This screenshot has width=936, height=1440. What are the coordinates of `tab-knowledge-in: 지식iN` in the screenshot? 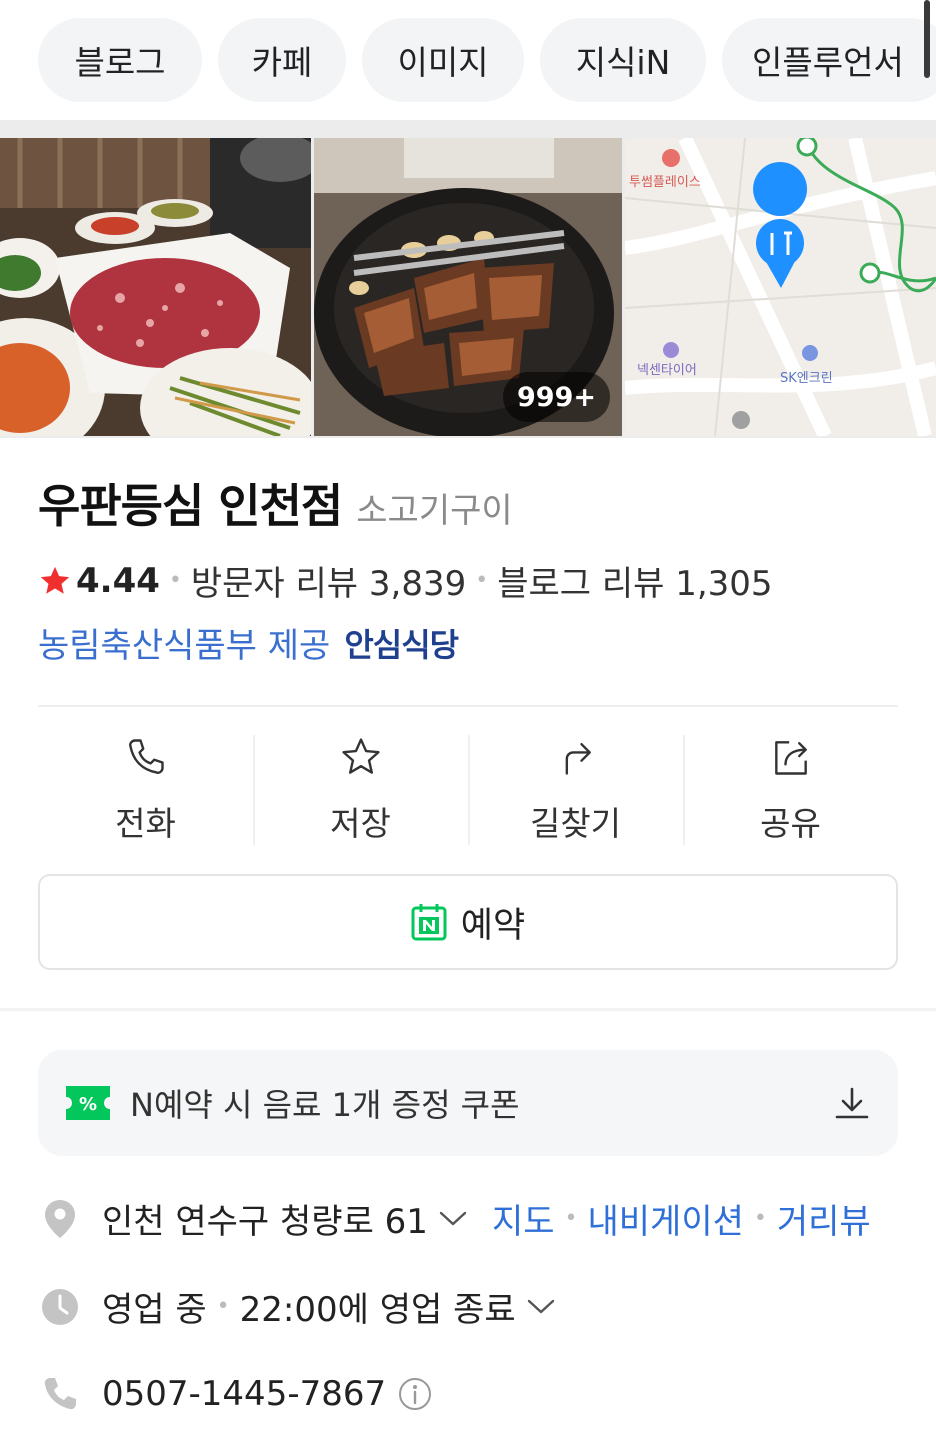 It's located at (623, 60).